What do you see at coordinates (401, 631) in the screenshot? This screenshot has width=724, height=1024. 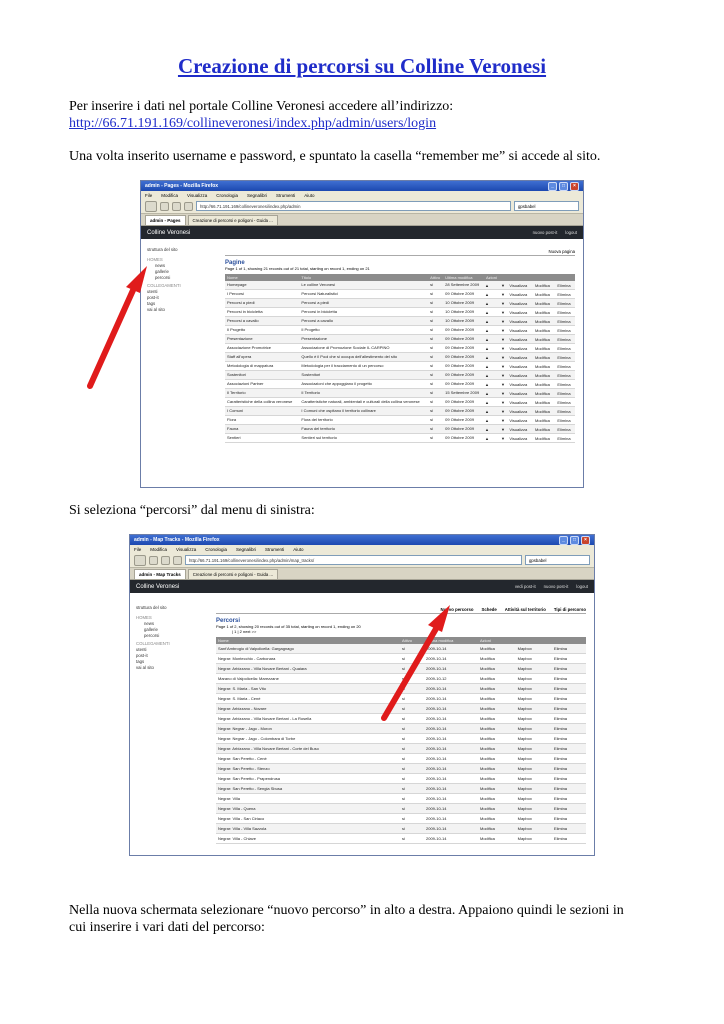 I see `pager: | 1 | 2 next >>` at bounding box center [401, 631].